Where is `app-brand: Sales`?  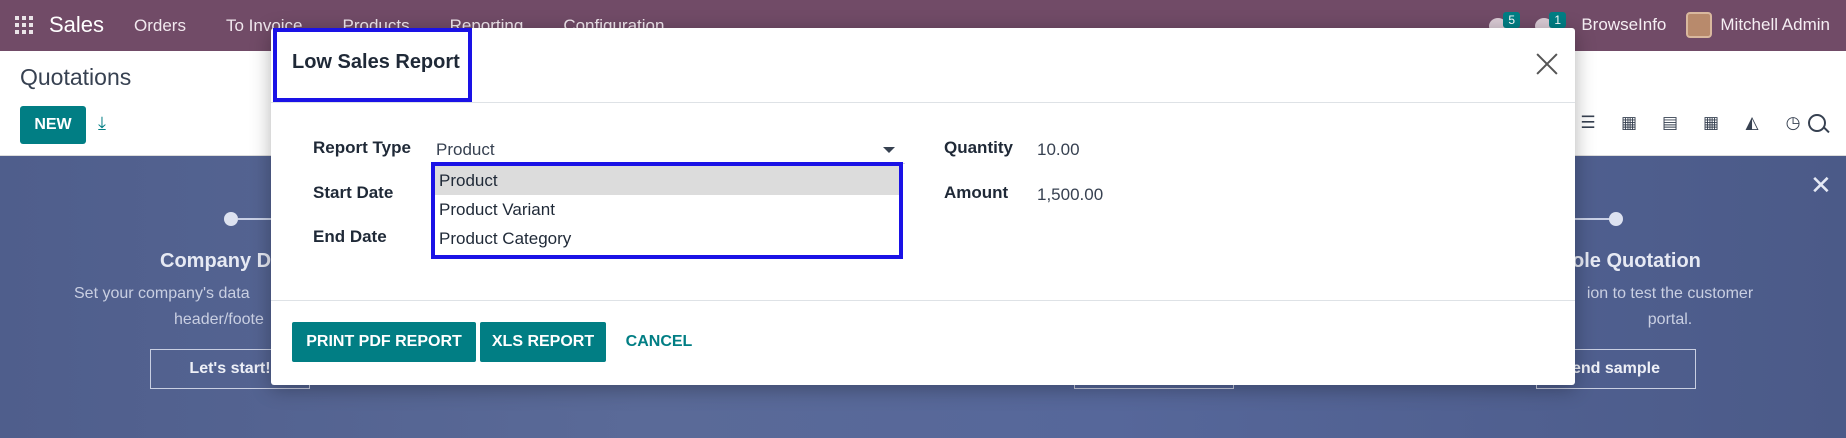
app-brand: Sales is located at coordinates (76, 25).